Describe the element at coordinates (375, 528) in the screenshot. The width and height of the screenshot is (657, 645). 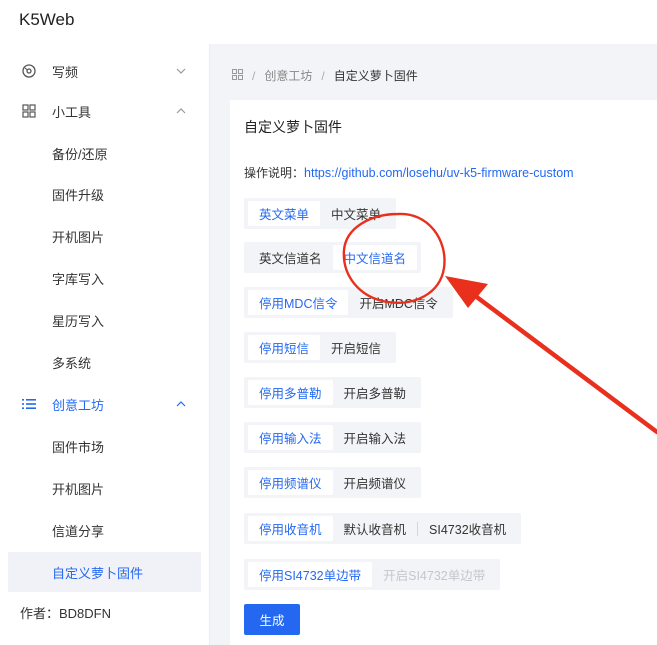
I see `default-radio-option: 默认收音机` at that location.